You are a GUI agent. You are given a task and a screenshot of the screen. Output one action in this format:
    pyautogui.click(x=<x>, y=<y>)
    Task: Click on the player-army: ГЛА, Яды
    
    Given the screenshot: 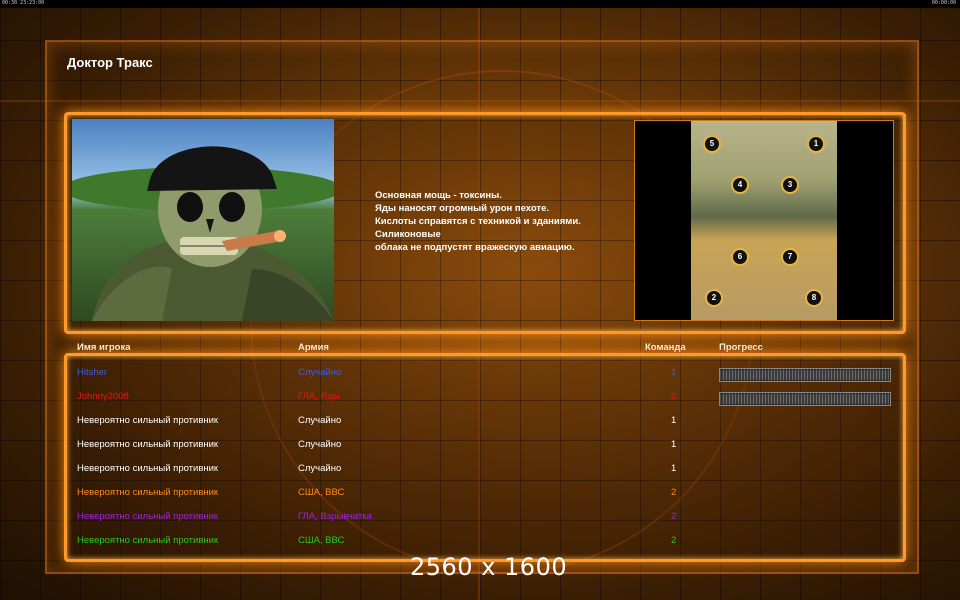 What is the action you would take?
    pyautogui.click(x=319, y=396)
    